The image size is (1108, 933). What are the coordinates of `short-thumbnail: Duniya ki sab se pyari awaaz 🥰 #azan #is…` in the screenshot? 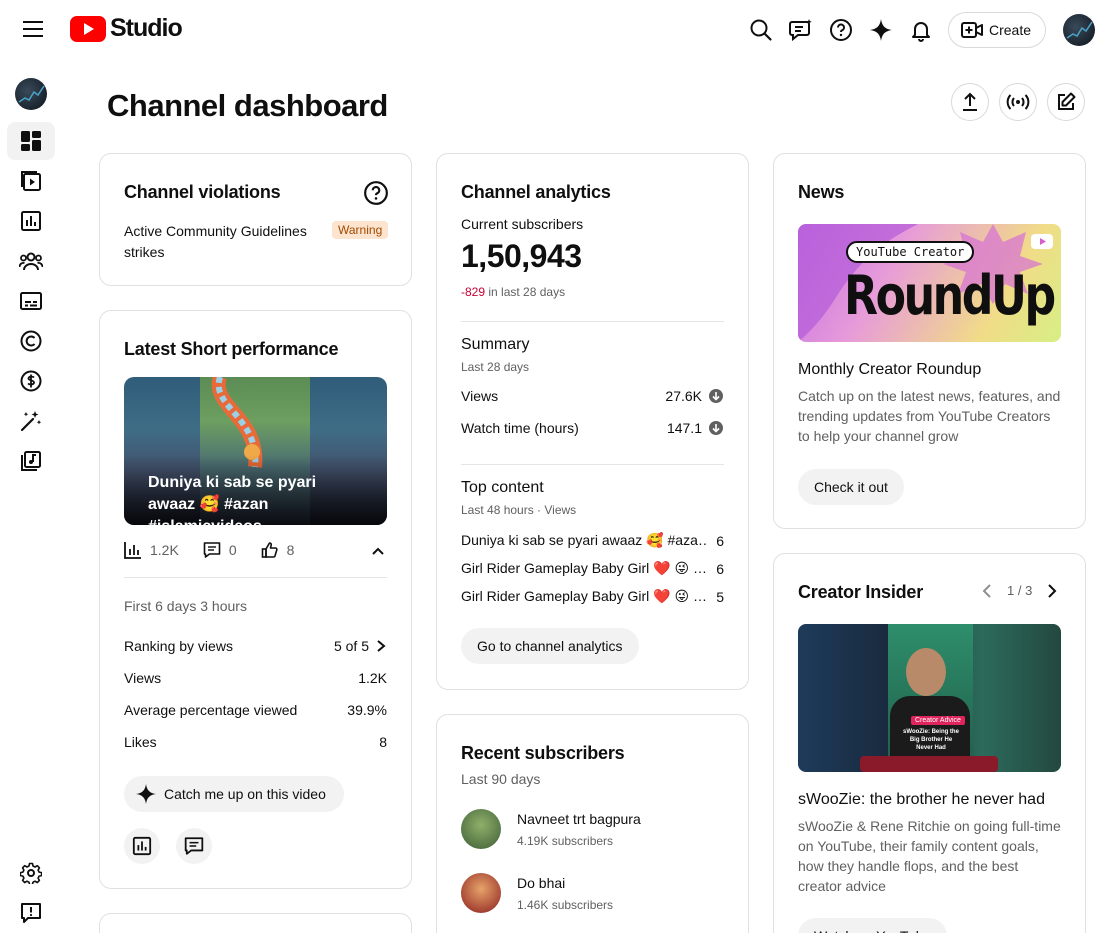 It's located at (255, 451).